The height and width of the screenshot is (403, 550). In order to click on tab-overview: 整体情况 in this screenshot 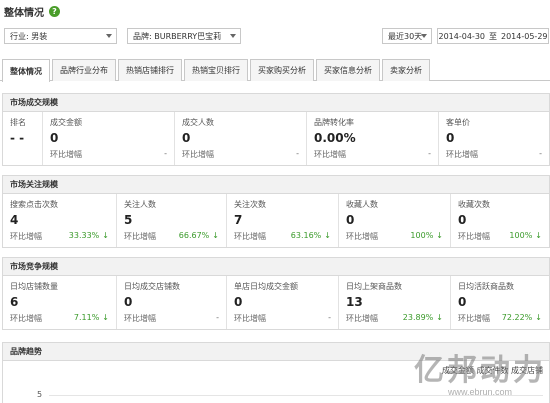, I will do `click(26, 70)`.